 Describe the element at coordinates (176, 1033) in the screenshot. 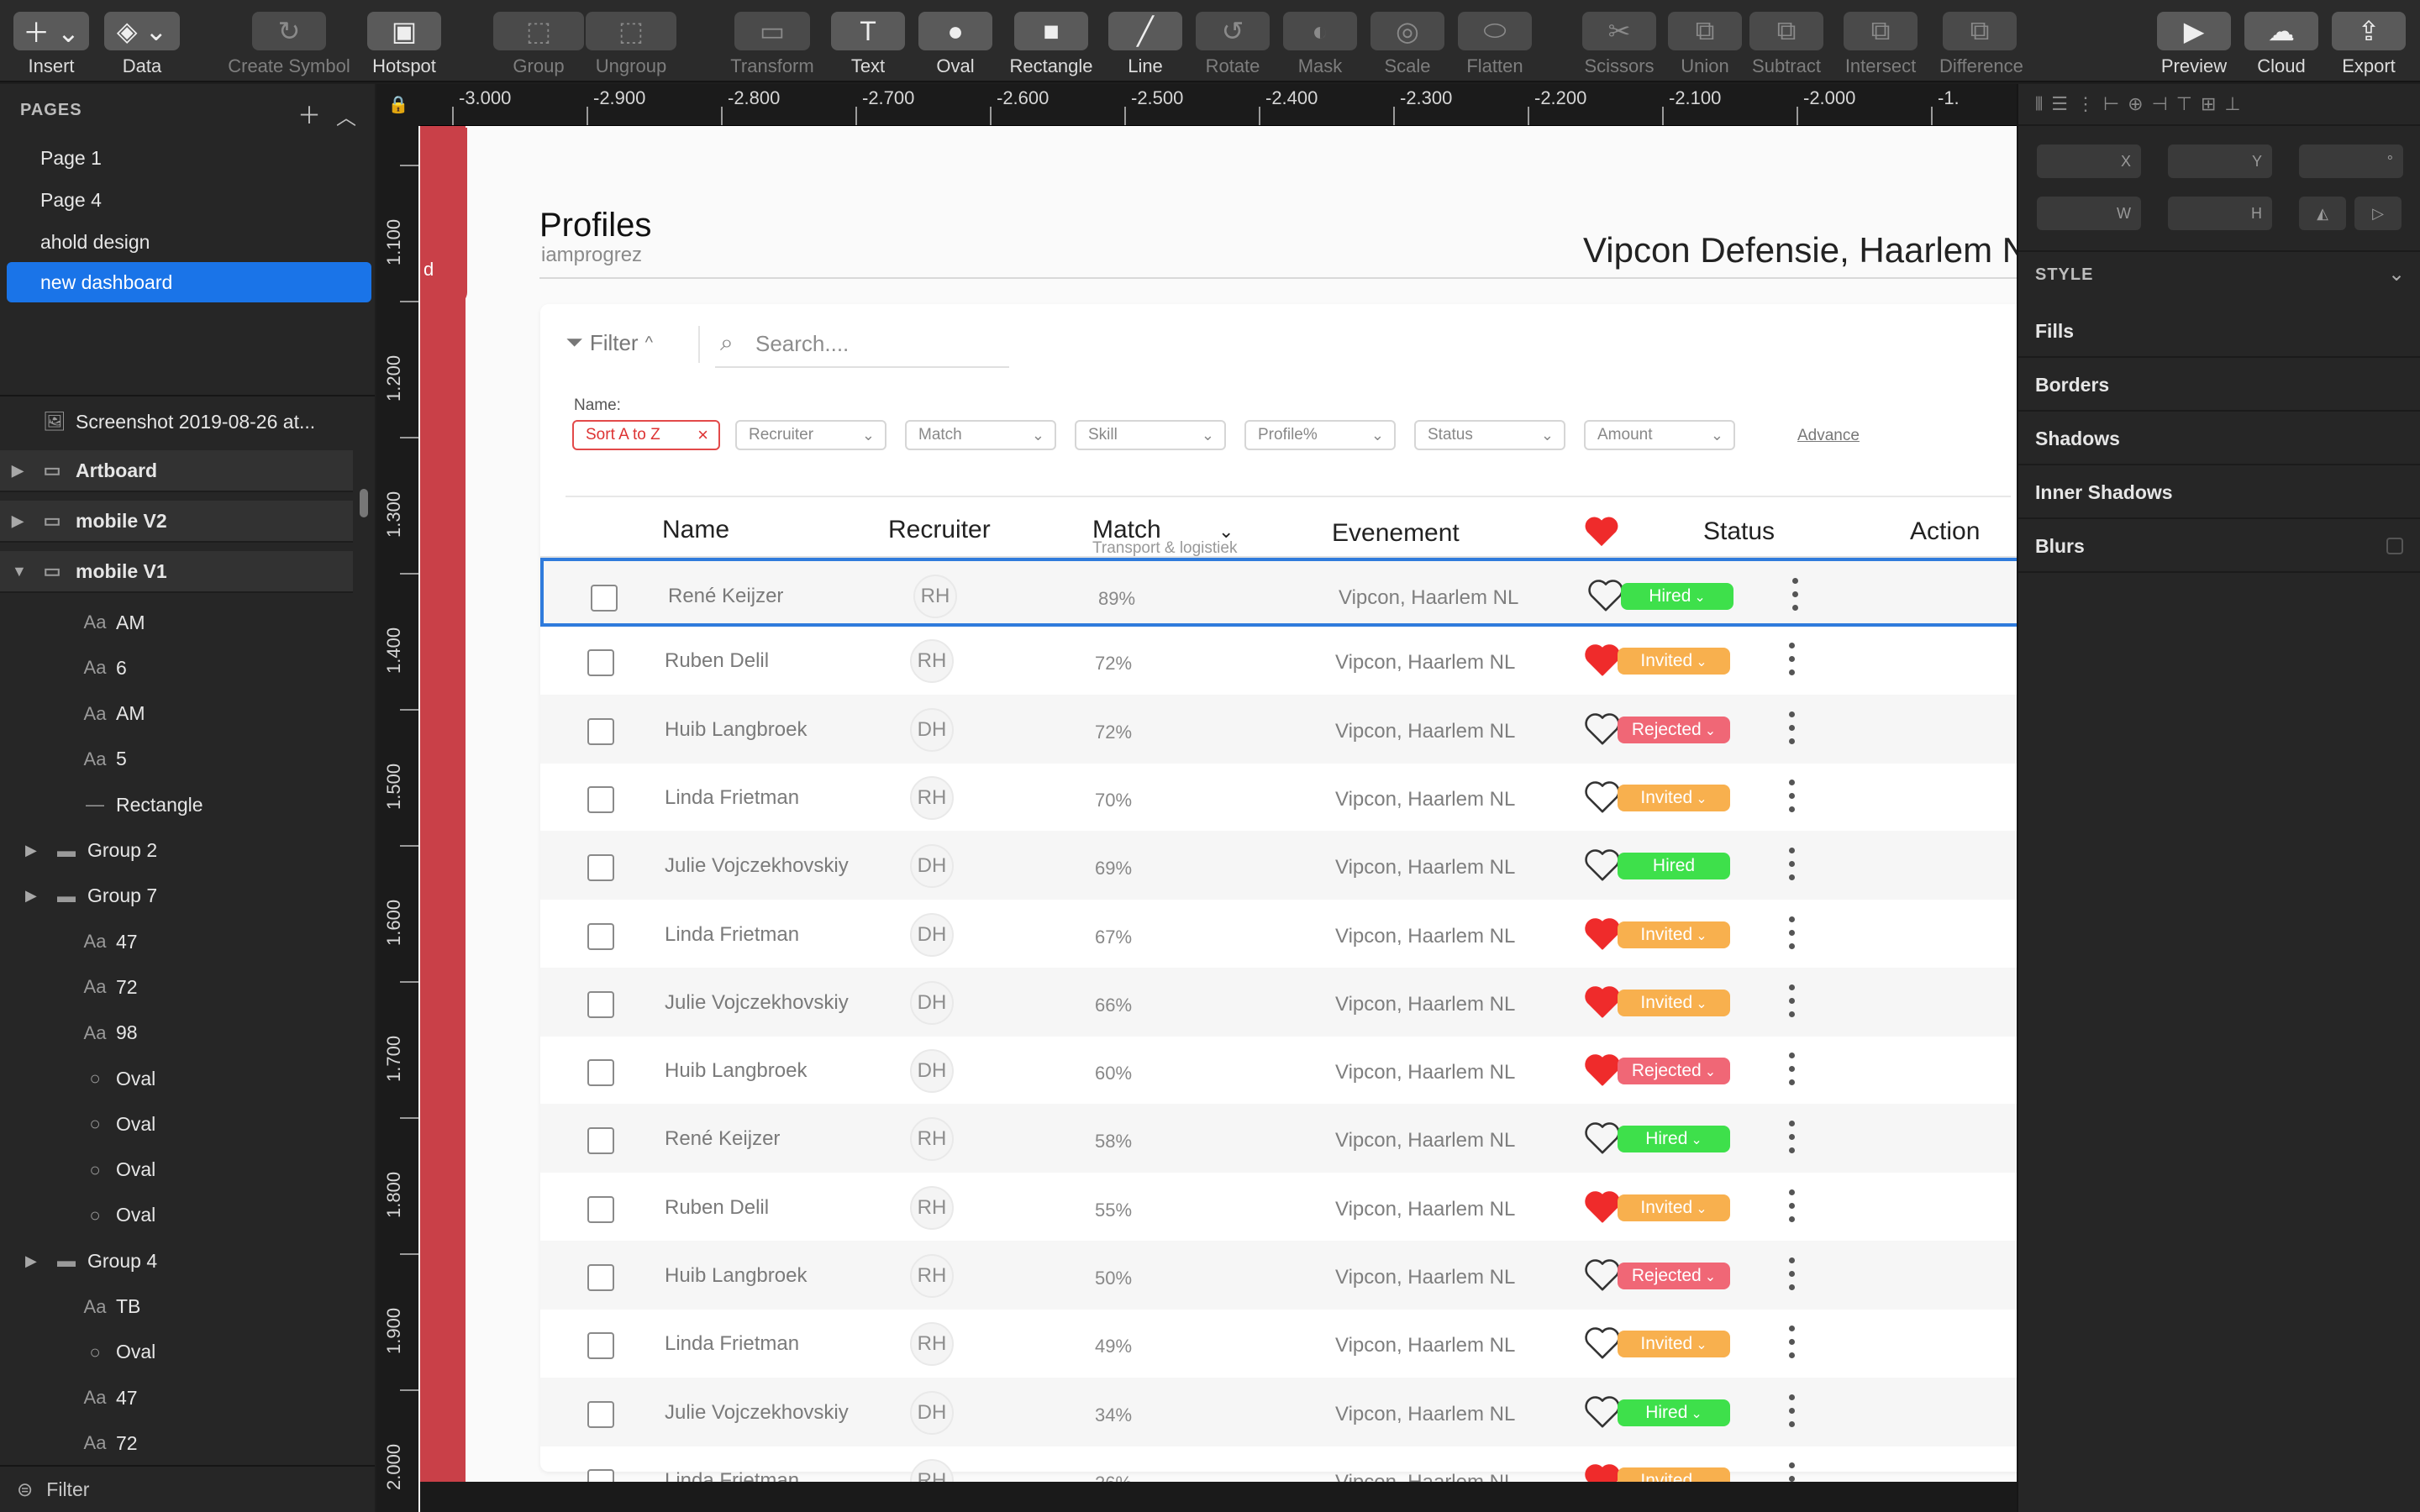

I see `layer-item: Aa 98` at that location.